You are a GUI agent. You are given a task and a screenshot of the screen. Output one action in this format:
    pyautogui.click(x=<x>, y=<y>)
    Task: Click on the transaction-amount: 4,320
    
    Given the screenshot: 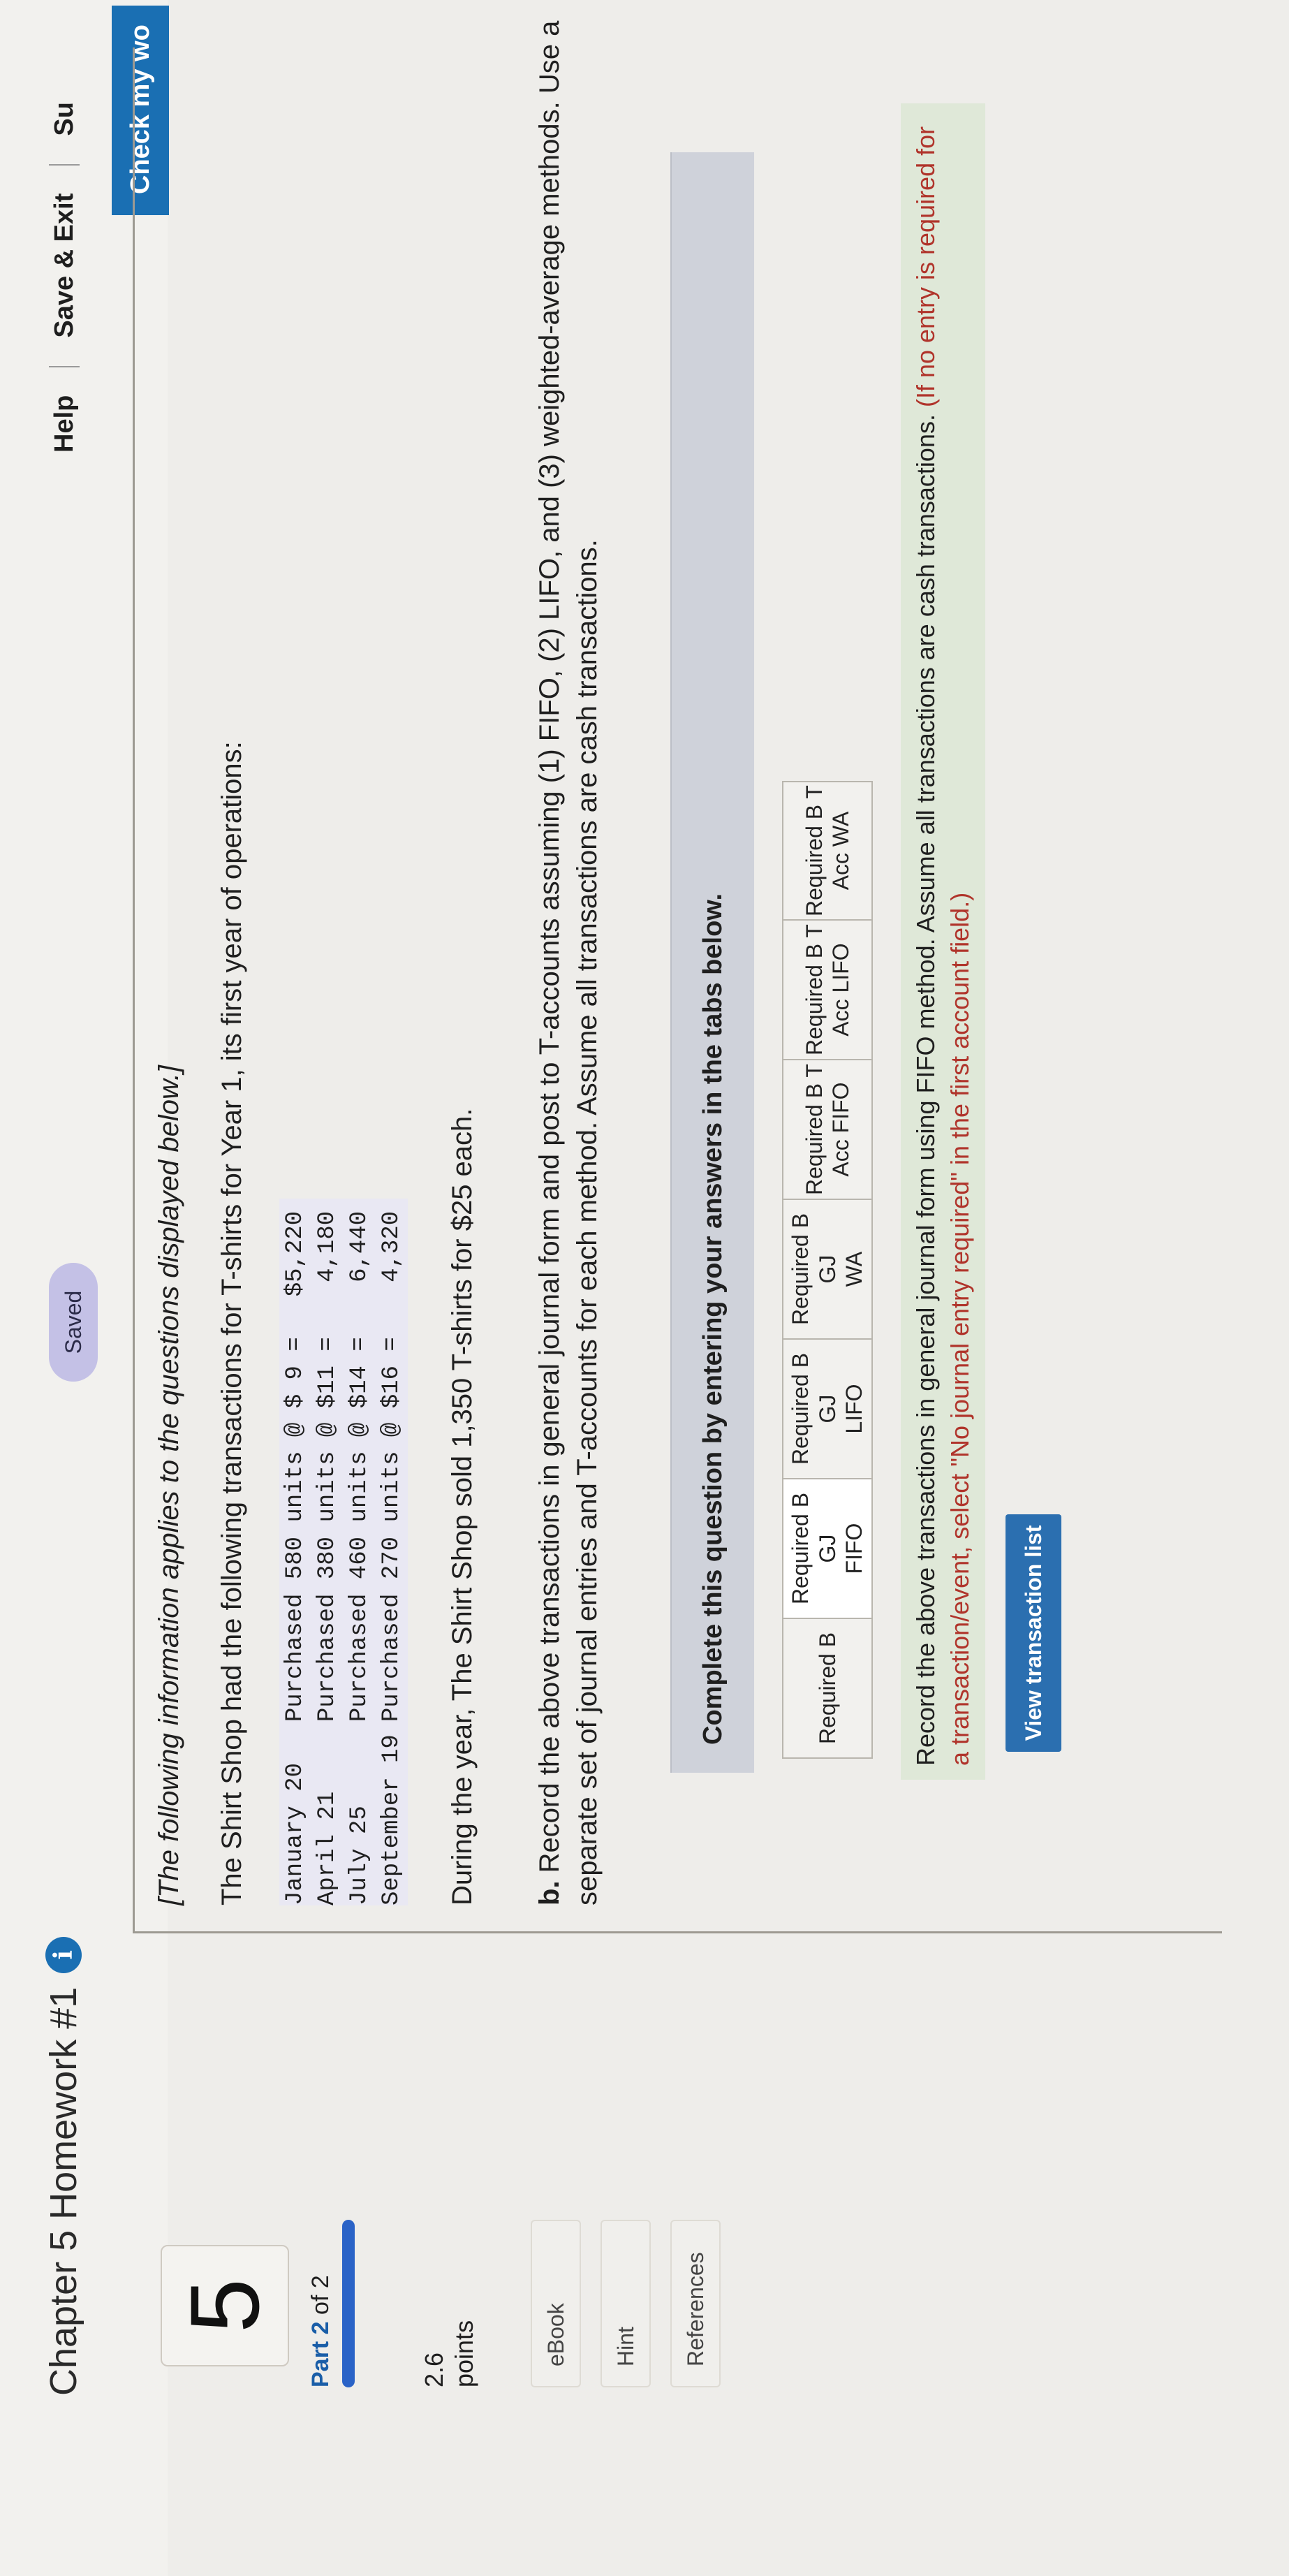 What is the action you would take?
    pyautogui.click(x=391, y=1246)
    